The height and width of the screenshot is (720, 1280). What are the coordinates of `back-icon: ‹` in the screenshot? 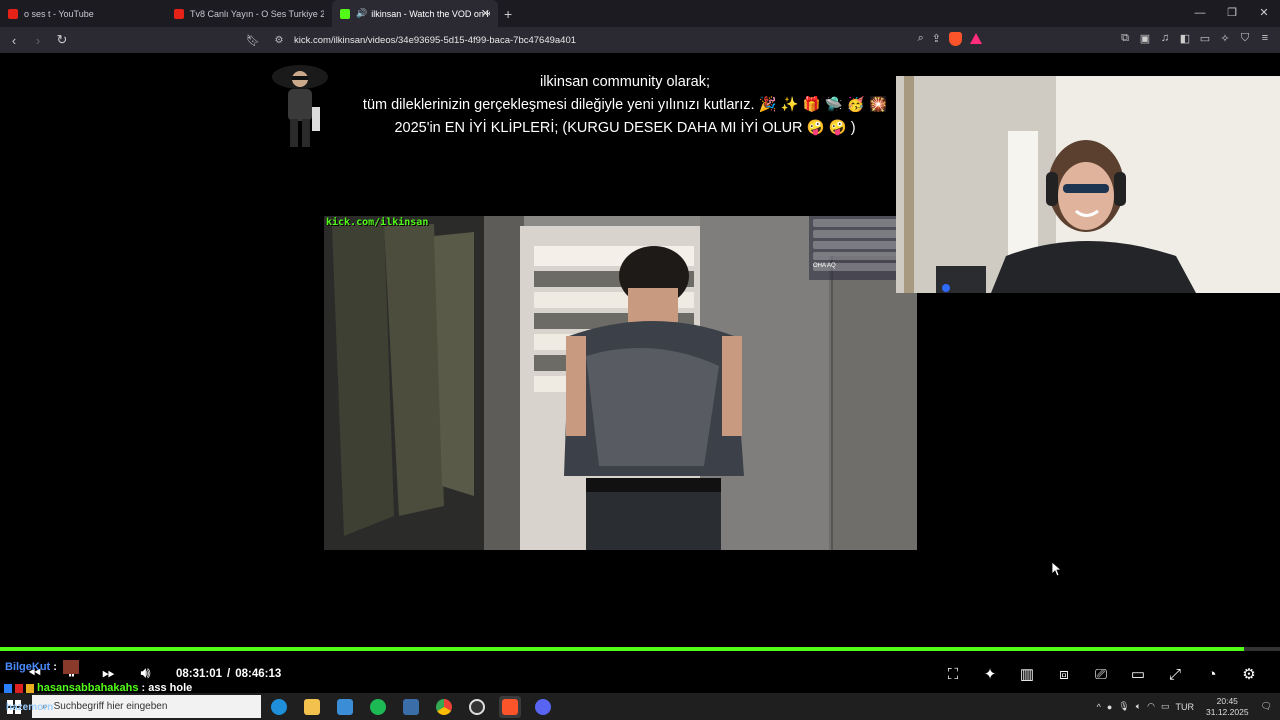 It's located at (14, 40).